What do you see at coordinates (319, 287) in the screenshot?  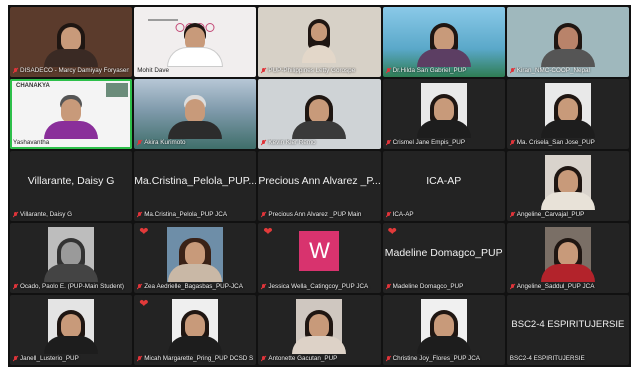 I see `participant-name-label: Jessica Wella_Catingcoy_PUP JCA` at bounding box center [319, 287].